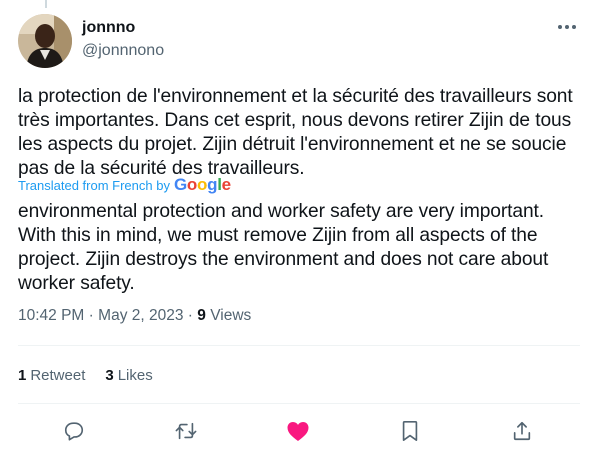 This screenshot has height=456, width=598. I want to click on retweet-button, so click(186, 431).